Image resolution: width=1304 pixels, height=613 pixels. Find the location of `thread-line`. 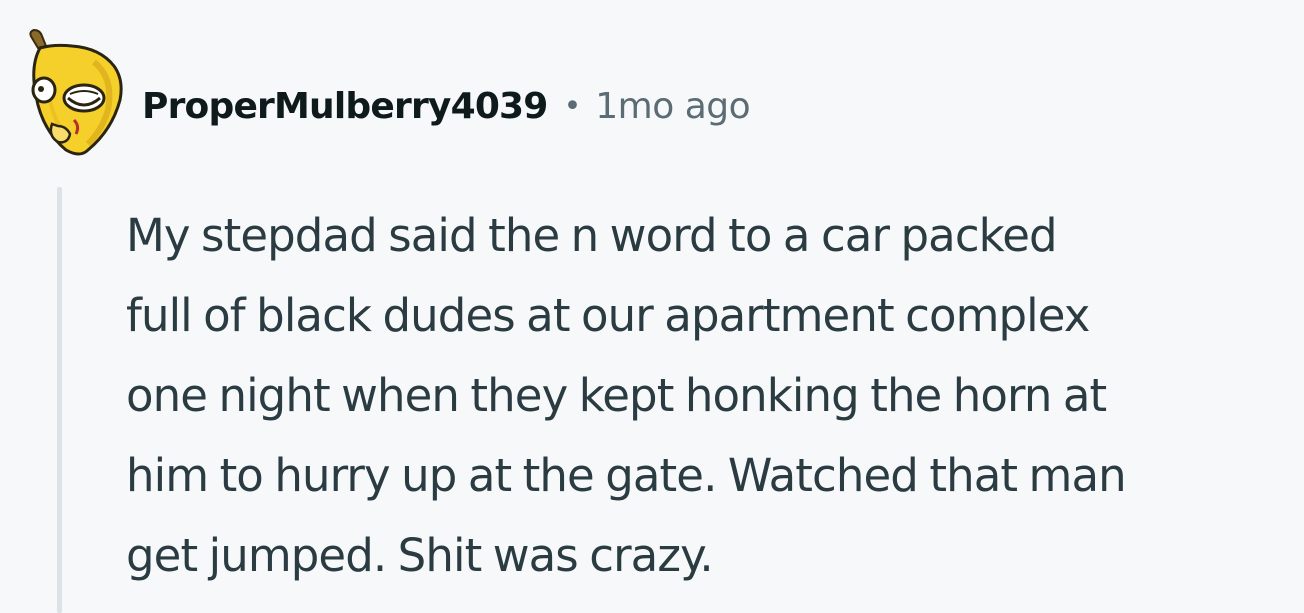

thread-line is located at coordinates (59, 400).